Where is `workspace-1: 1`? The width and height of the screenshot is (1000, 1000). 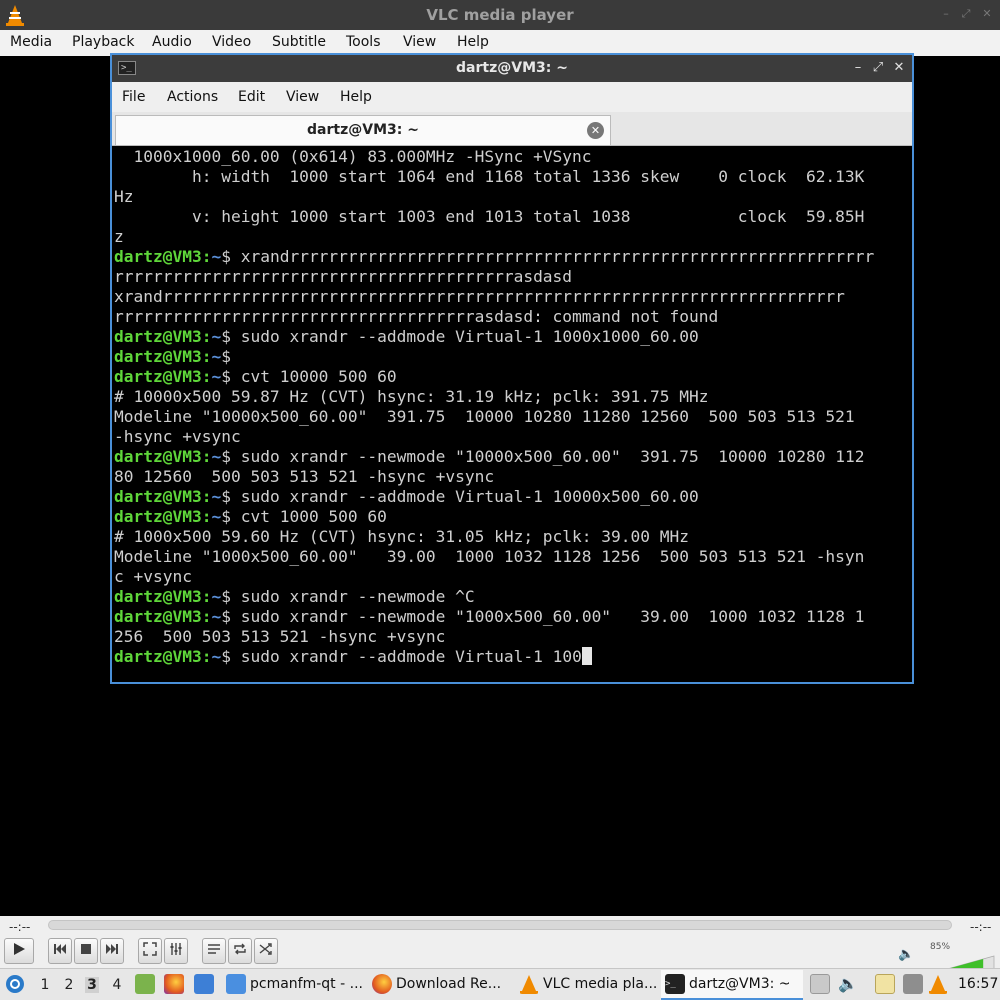
workspace-1: 1 is located at coordinates (45, 985).